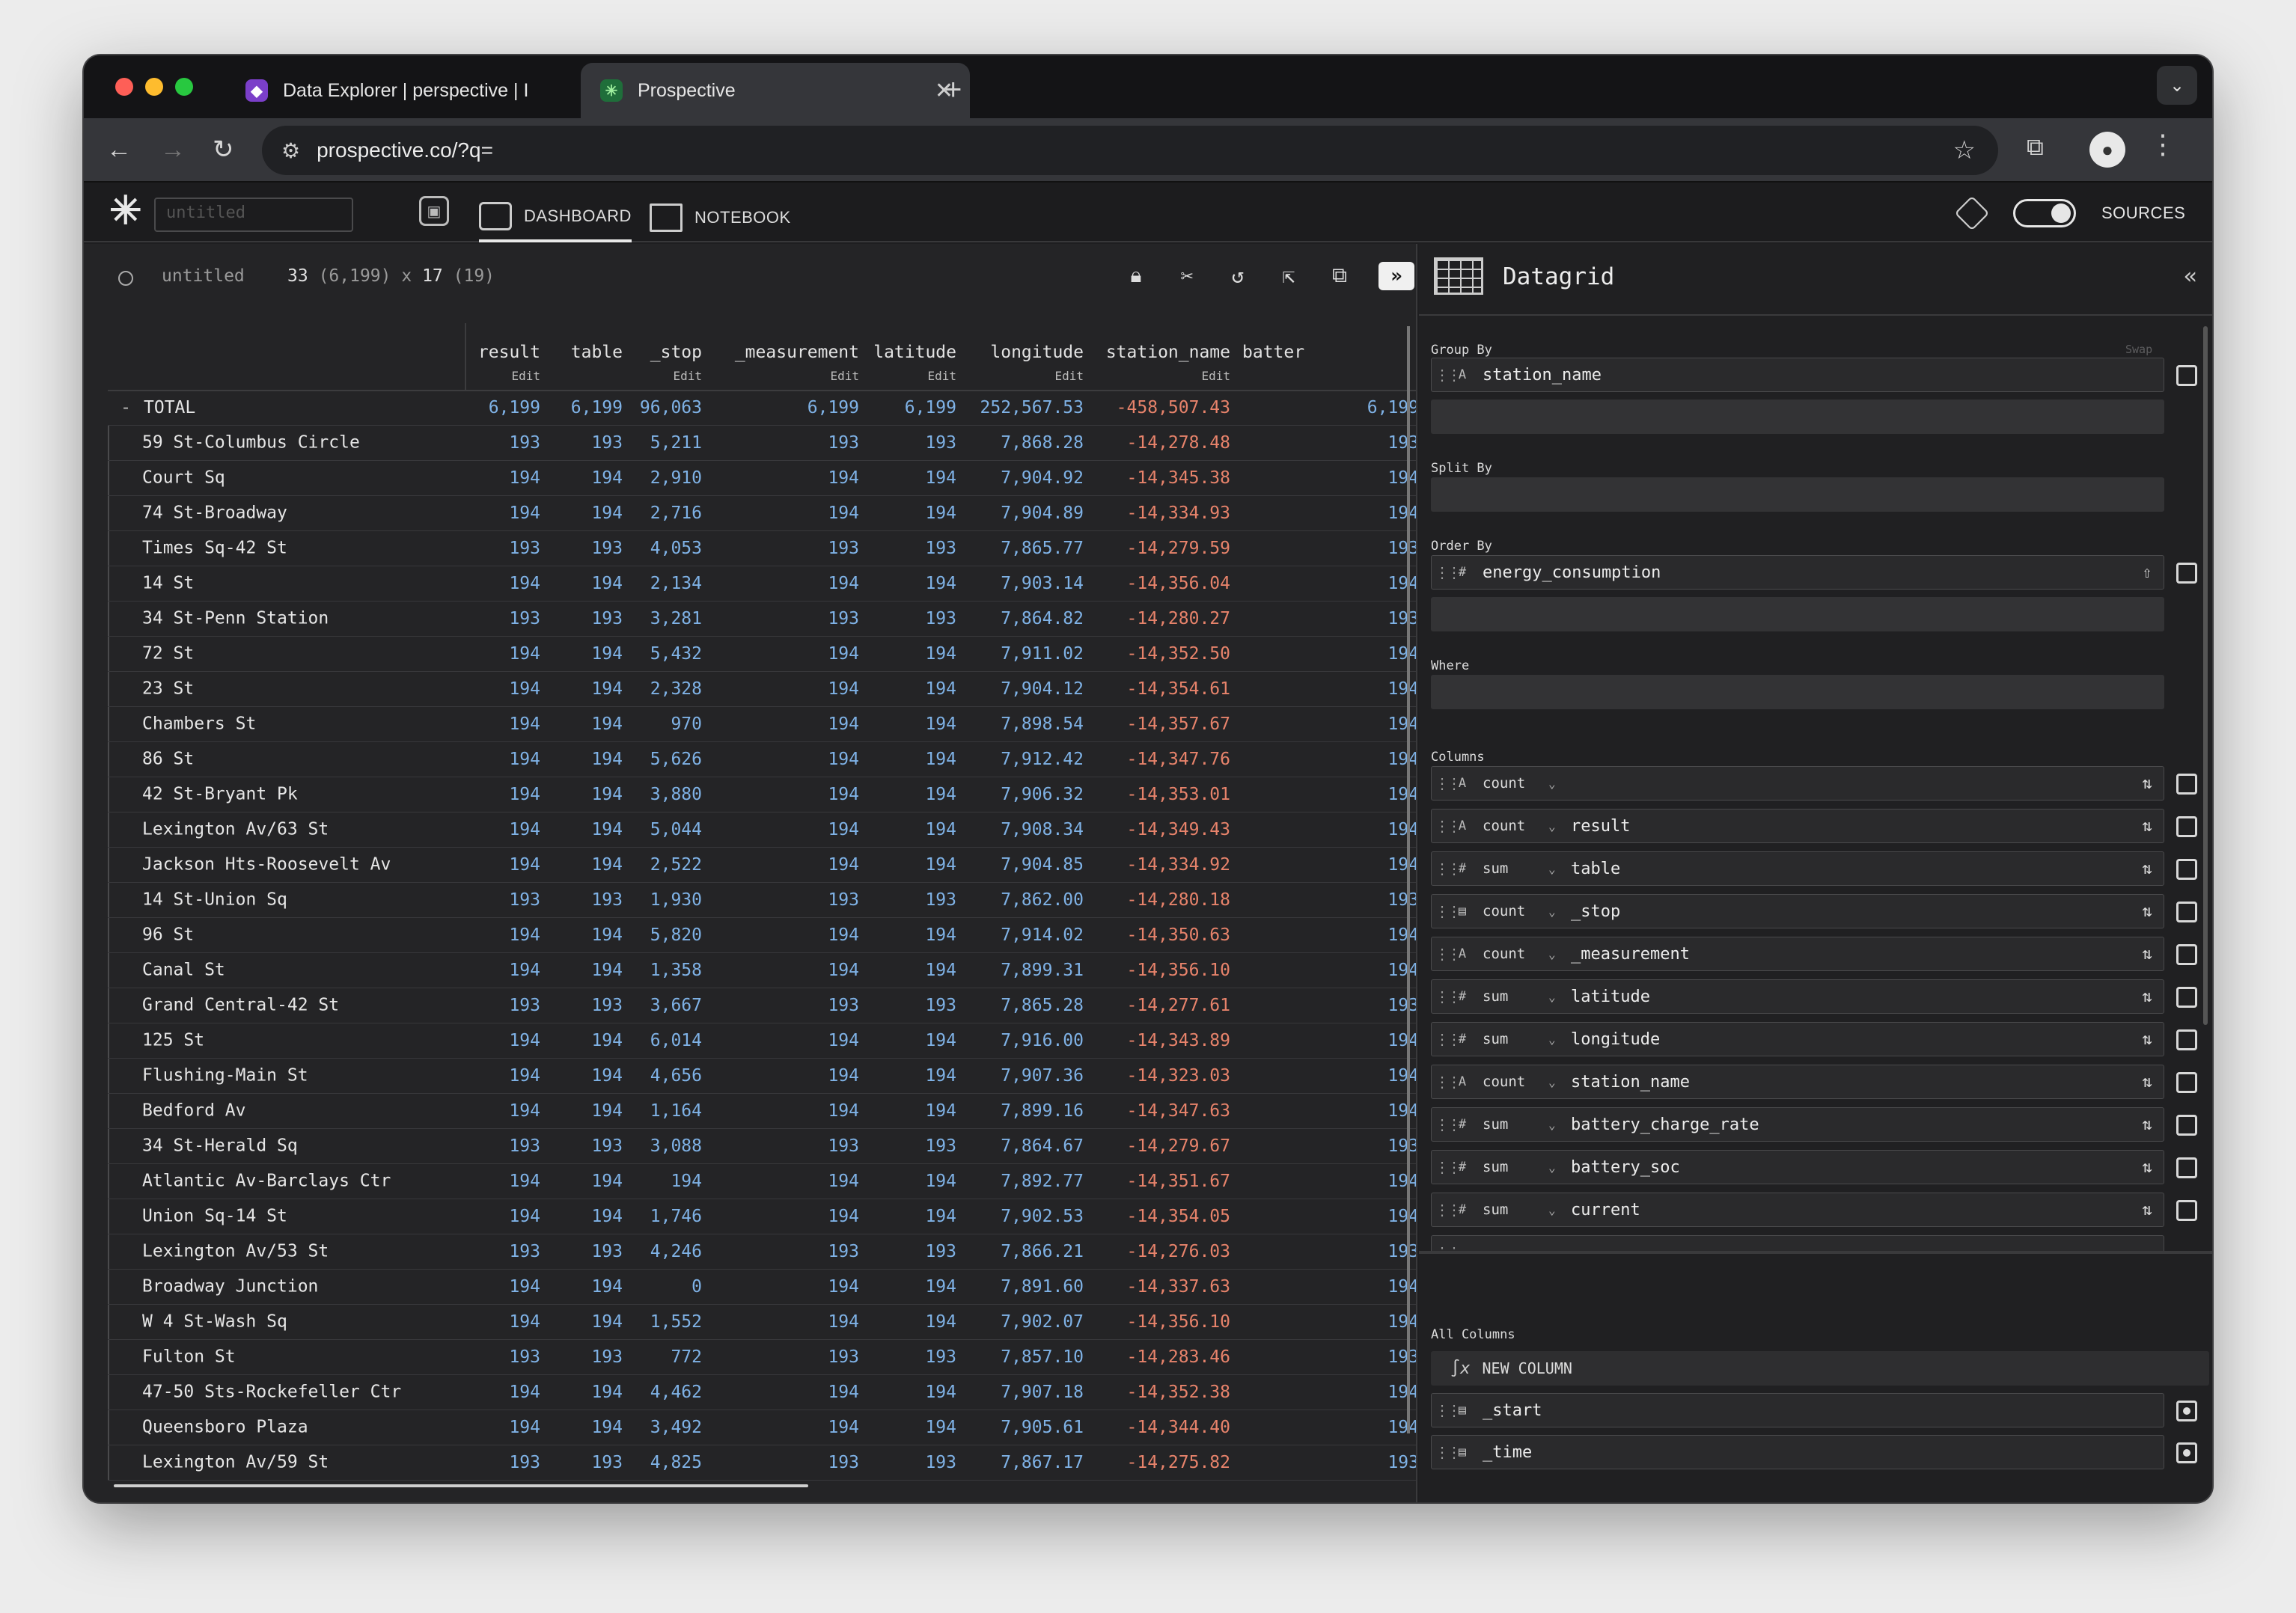 The height and width of the screenshot is (1613, 2296). What do you see at coordinates (2035, 147) in the screenshot?
I see `extensions-puzzle-icon: ⧉` at bounding box center [2035, 147].